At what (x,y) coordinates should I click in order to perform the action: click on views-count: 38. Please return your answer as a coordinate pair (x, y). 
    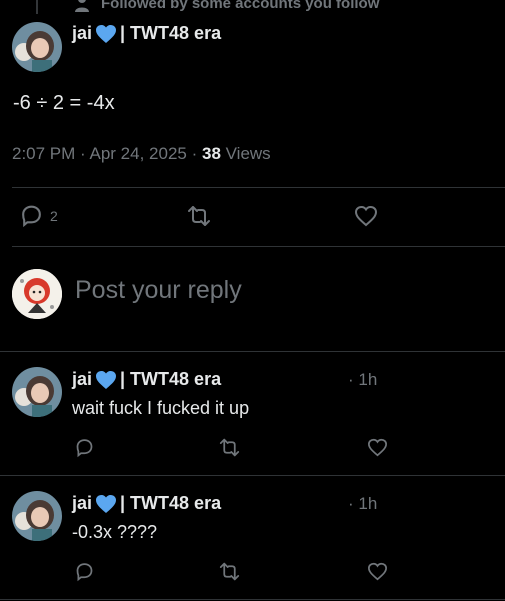
    Looking at the image, I should click on (211, 153).